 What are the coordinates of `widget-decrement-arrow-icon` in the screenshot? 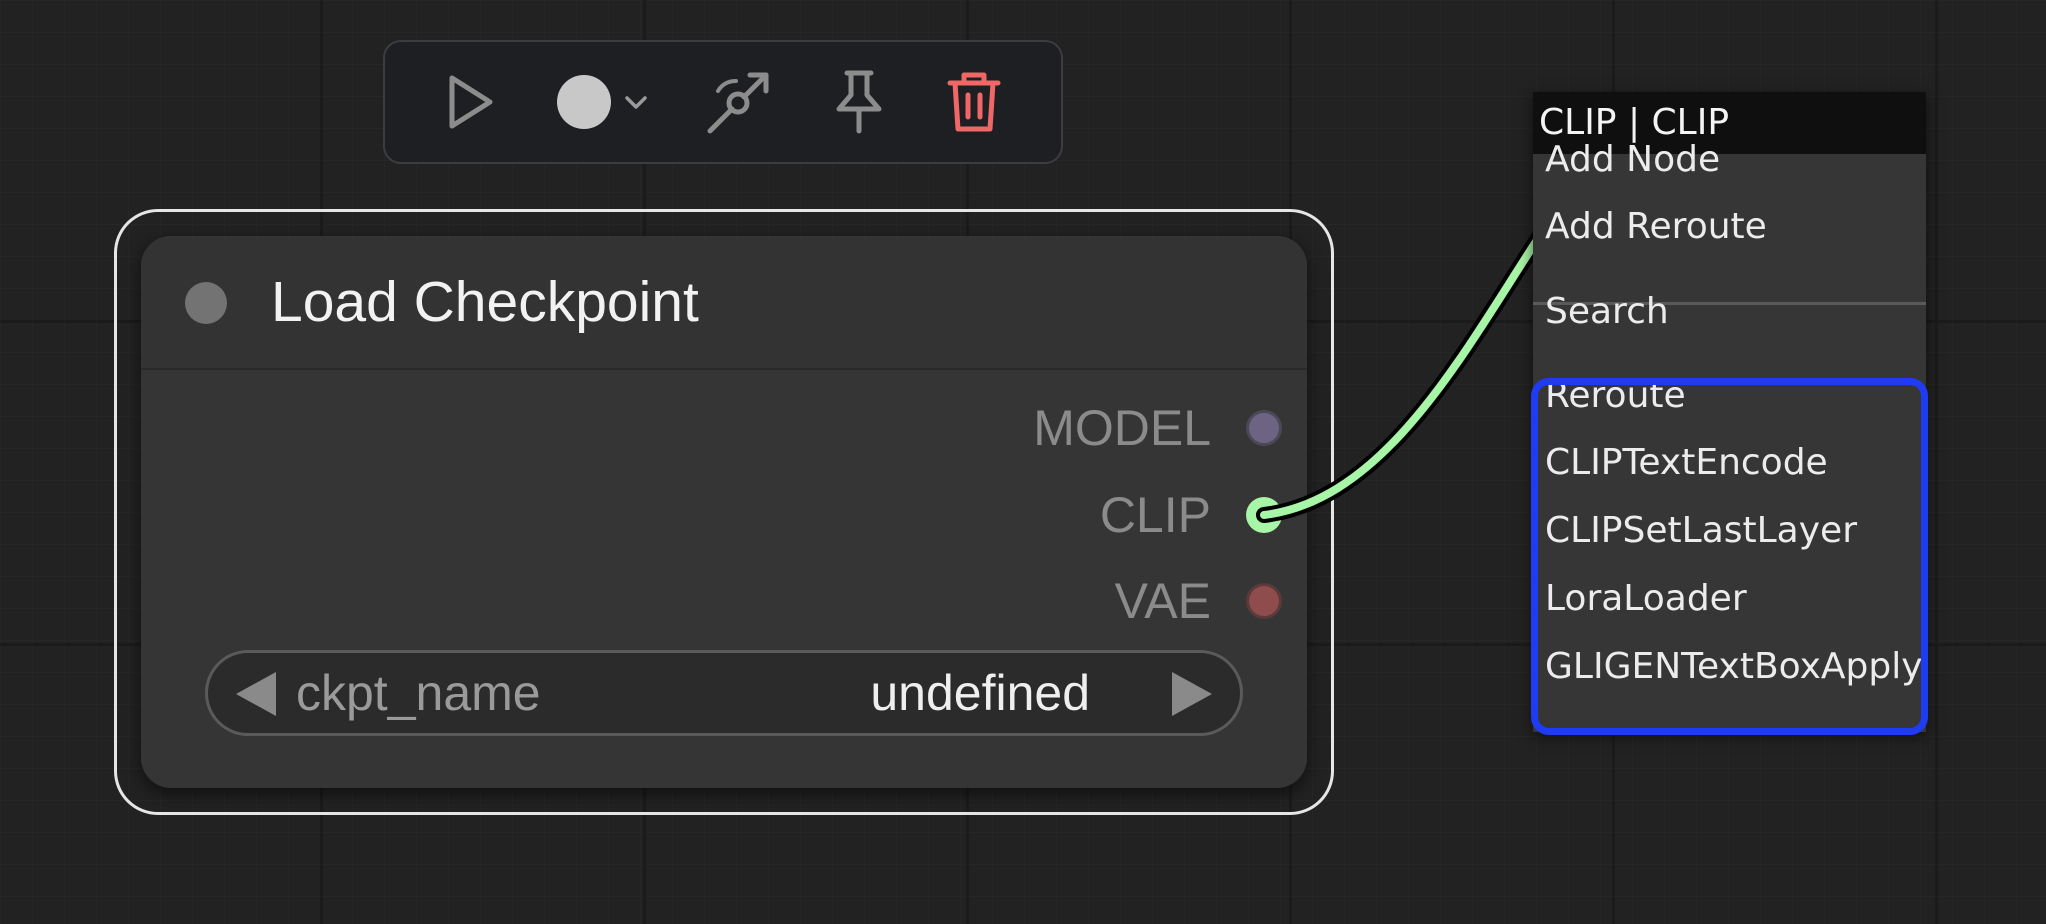 It's located at (256, 694).